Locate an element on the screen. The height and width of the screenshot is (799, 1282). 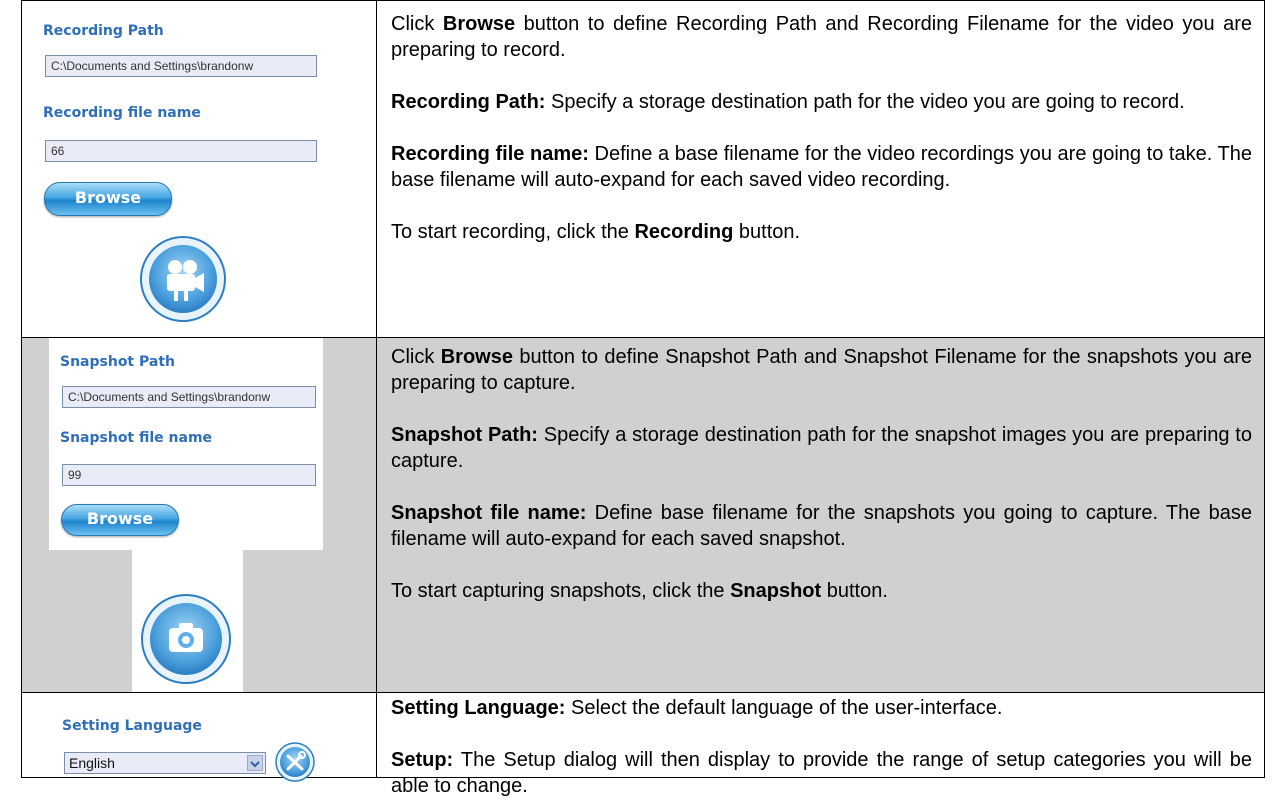
recording-file-label: Recording file name is located at coordinates (122, 113).